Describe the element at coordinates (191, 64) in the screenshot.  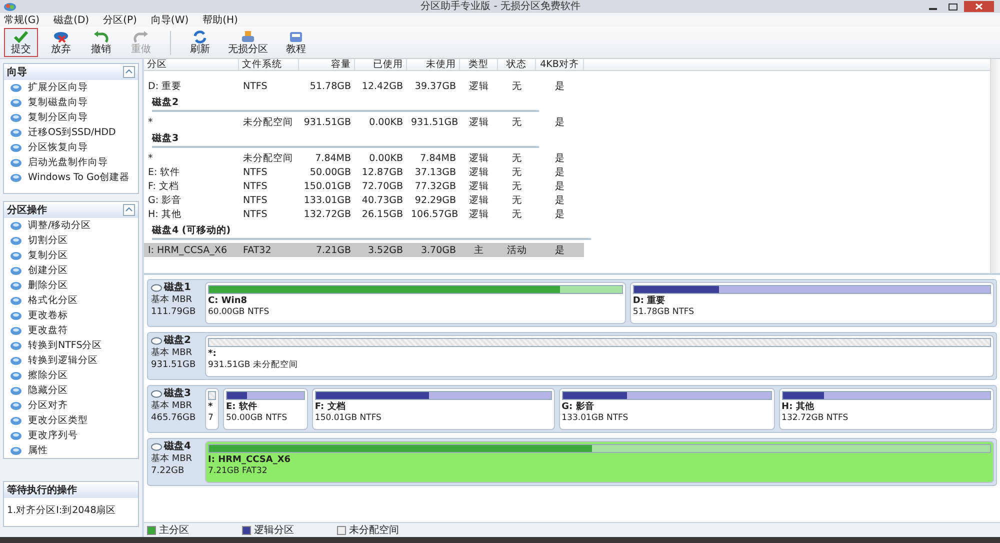
I see `column-header: 分区` at that location.